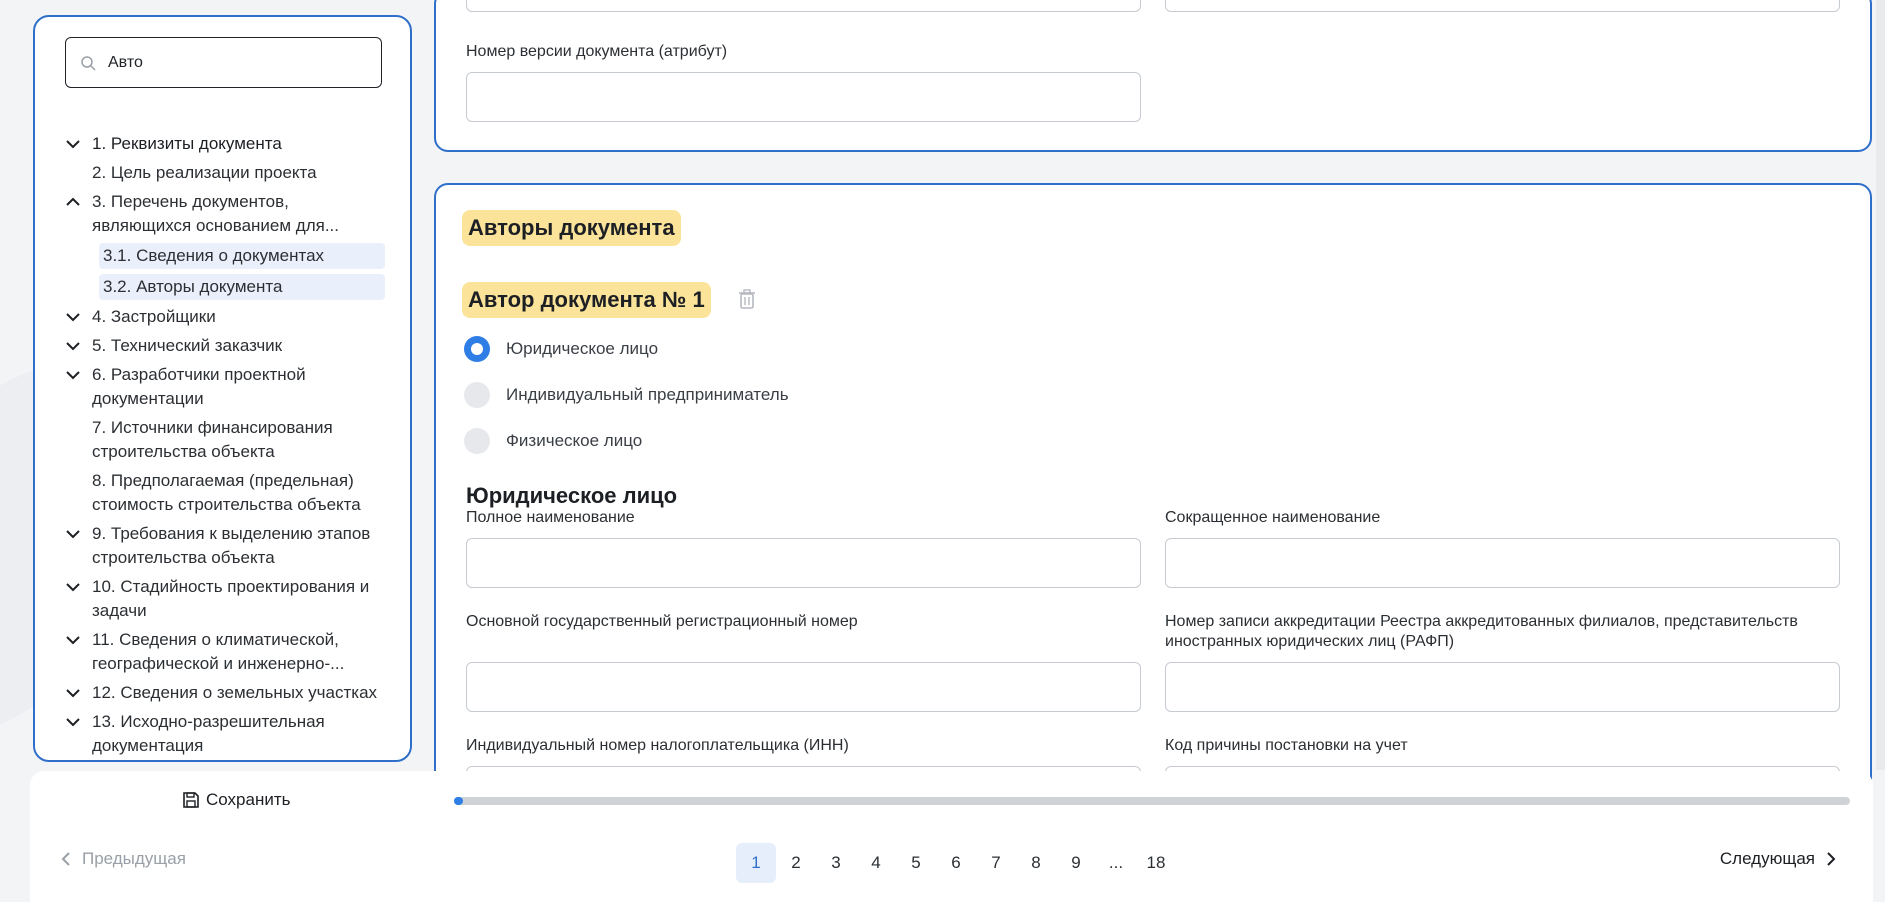  I want to click on sidebar-subitem-3-1: 3.1. Сведения о документах, so click(242, 256).